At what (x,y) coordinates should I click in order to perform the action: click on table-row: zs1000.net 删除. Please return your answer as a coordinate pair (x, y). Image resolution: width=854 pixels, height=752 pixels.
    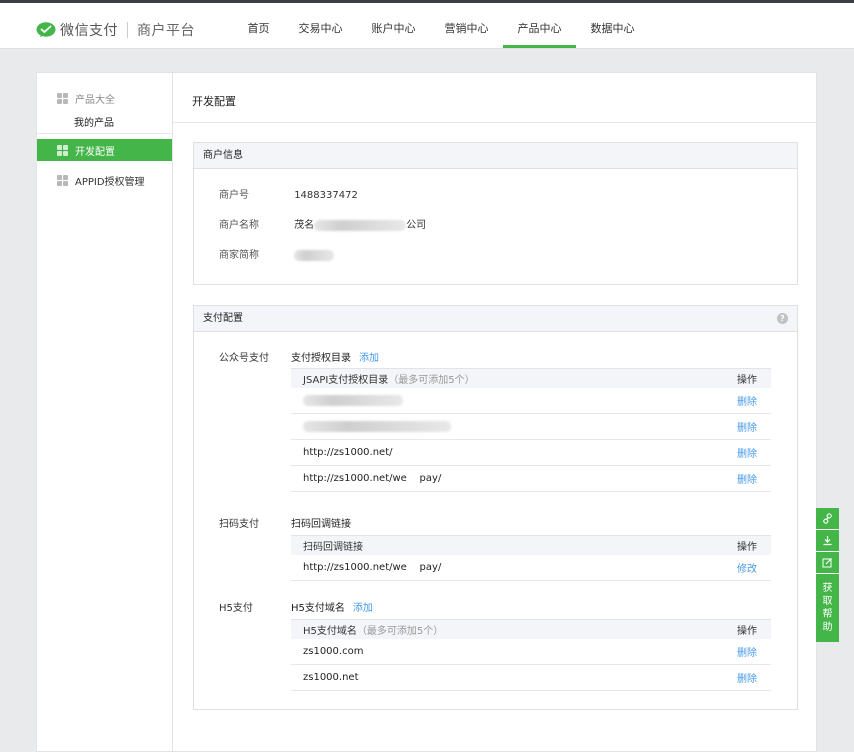
    Looking at the image, I should click on (531, 678).